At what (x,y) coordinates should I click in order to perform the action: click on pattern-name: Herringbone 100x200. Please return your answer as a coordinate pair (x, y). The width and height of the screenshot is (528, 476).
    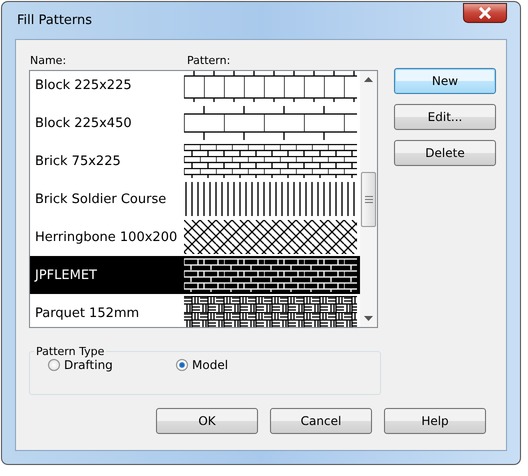
    Looking at the image, I should click on (106, 237).